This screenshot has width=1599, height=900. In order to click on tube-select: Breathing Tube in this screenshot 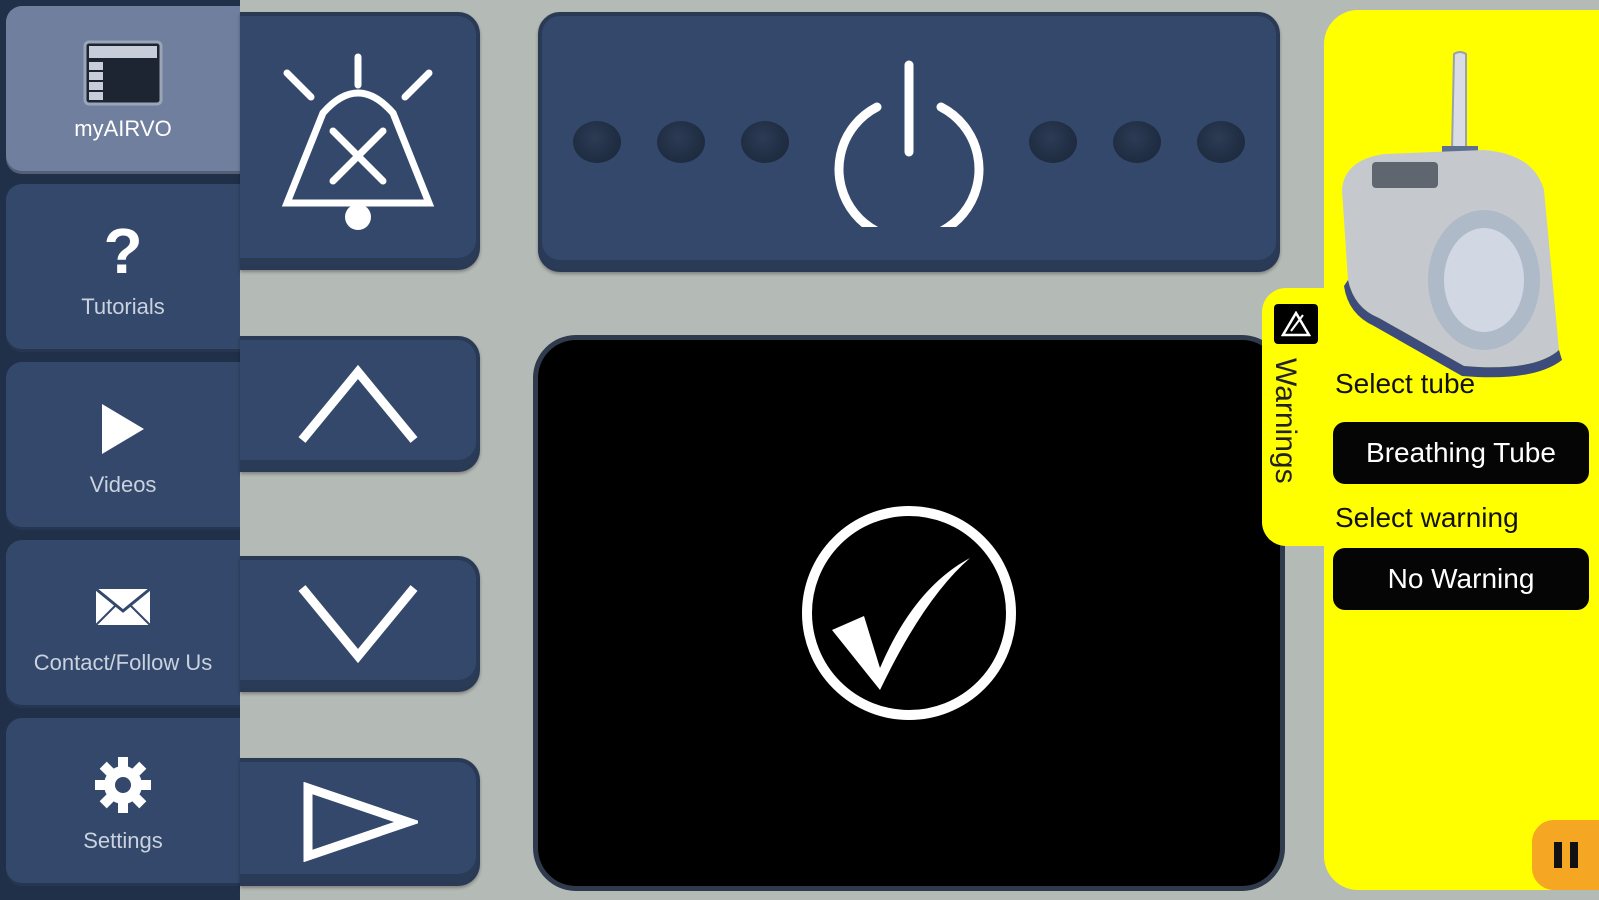, I will do `click(1461, 453)`.